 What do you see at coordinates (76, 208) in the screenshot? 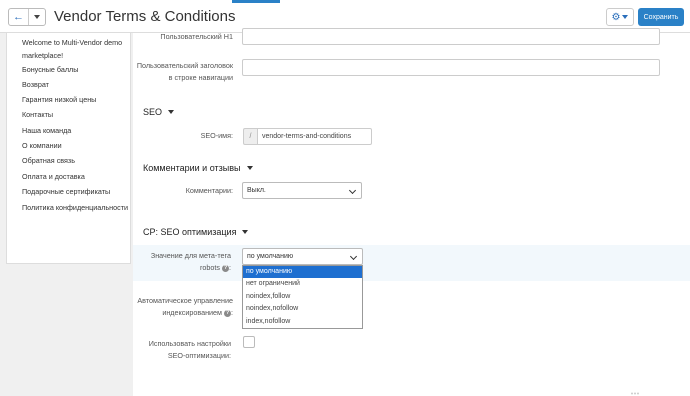
I see `sidebar-item: Политика конфиденциальности` at bounding box center [76, 208].